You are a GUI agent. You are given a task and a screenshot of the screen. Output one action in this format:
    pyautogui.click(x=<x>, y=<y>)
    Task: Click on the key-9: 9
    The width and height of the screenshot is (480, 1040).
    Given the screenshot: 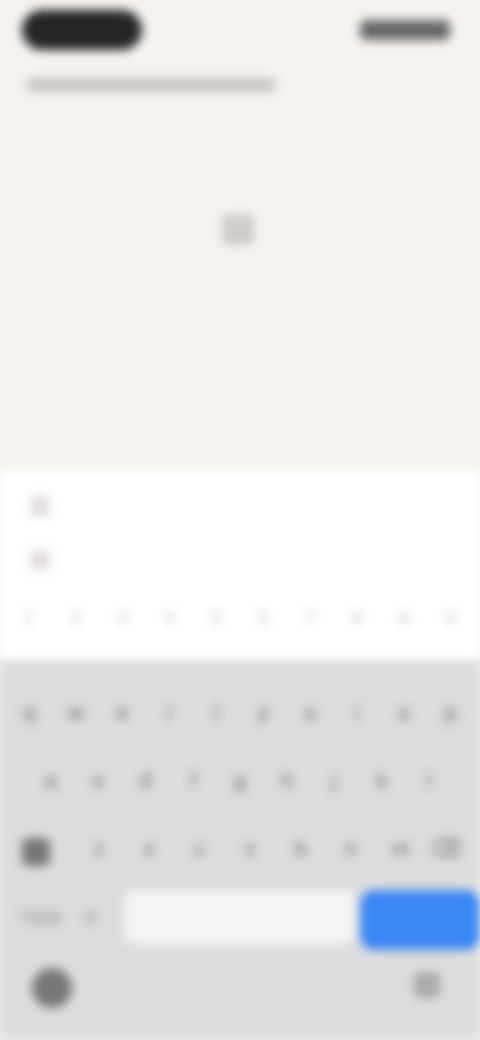 What is the action you would take?
    pyautogui.click(x=404, y=619)
    